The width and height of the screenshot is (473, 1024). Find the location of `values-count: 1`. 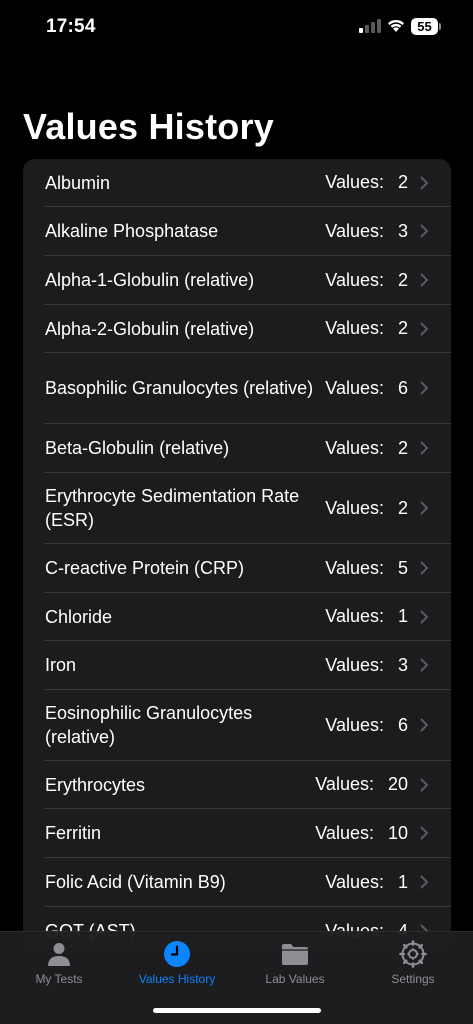

values-count: 1 is located at coordinates (402, 616).